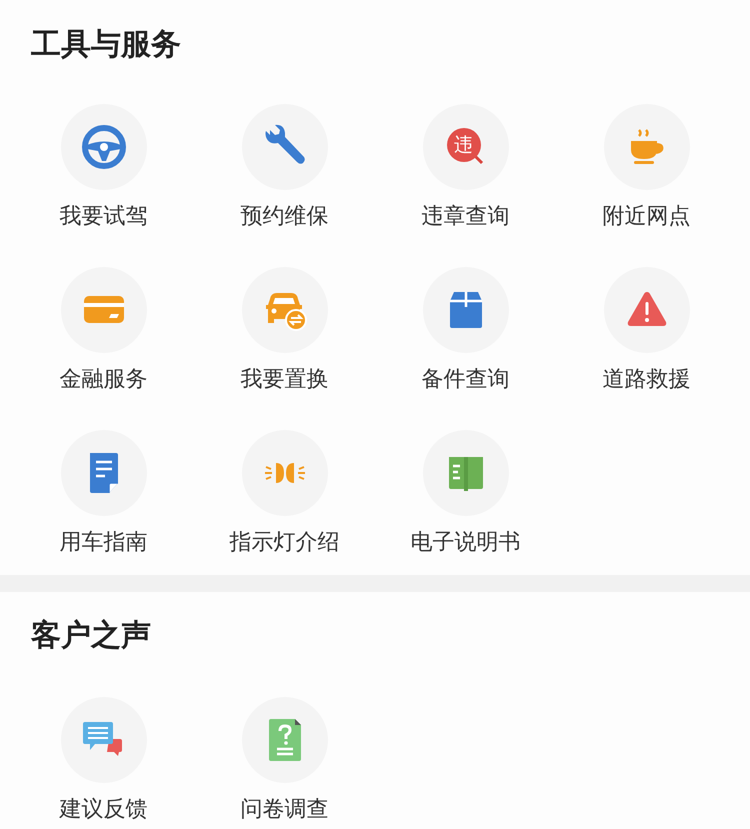 This screenshot has height=829, width=750. I want to click on service-label: 我要置换, so click(284, 379).